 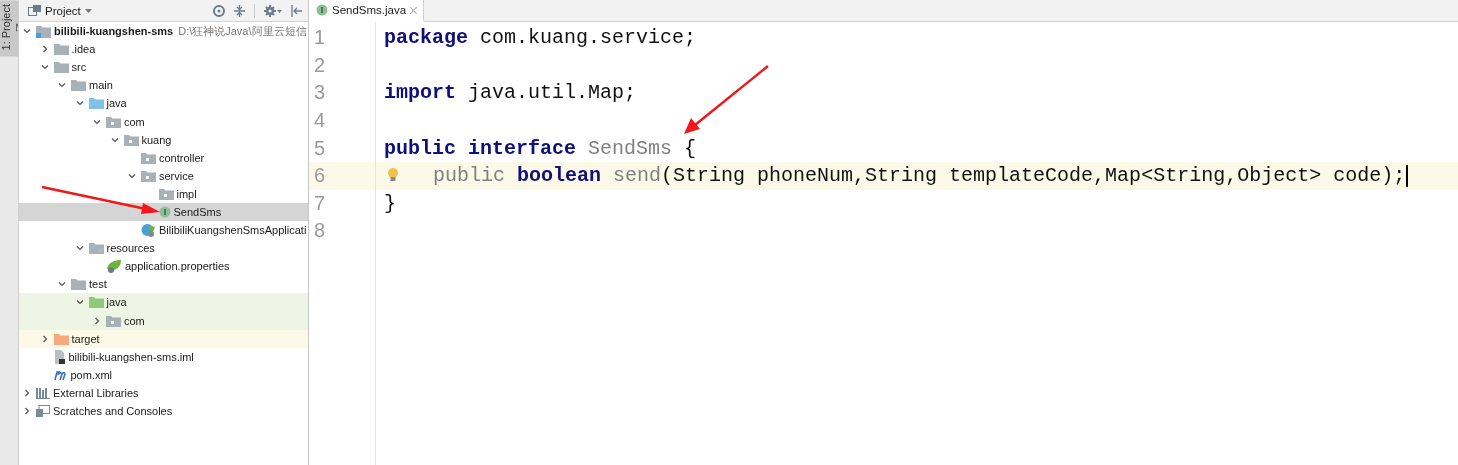 What do you see at coordinates (367, 11) in the screenshot?
I see `editor-tab: SendSms.java` at bounding box center [367, 11].